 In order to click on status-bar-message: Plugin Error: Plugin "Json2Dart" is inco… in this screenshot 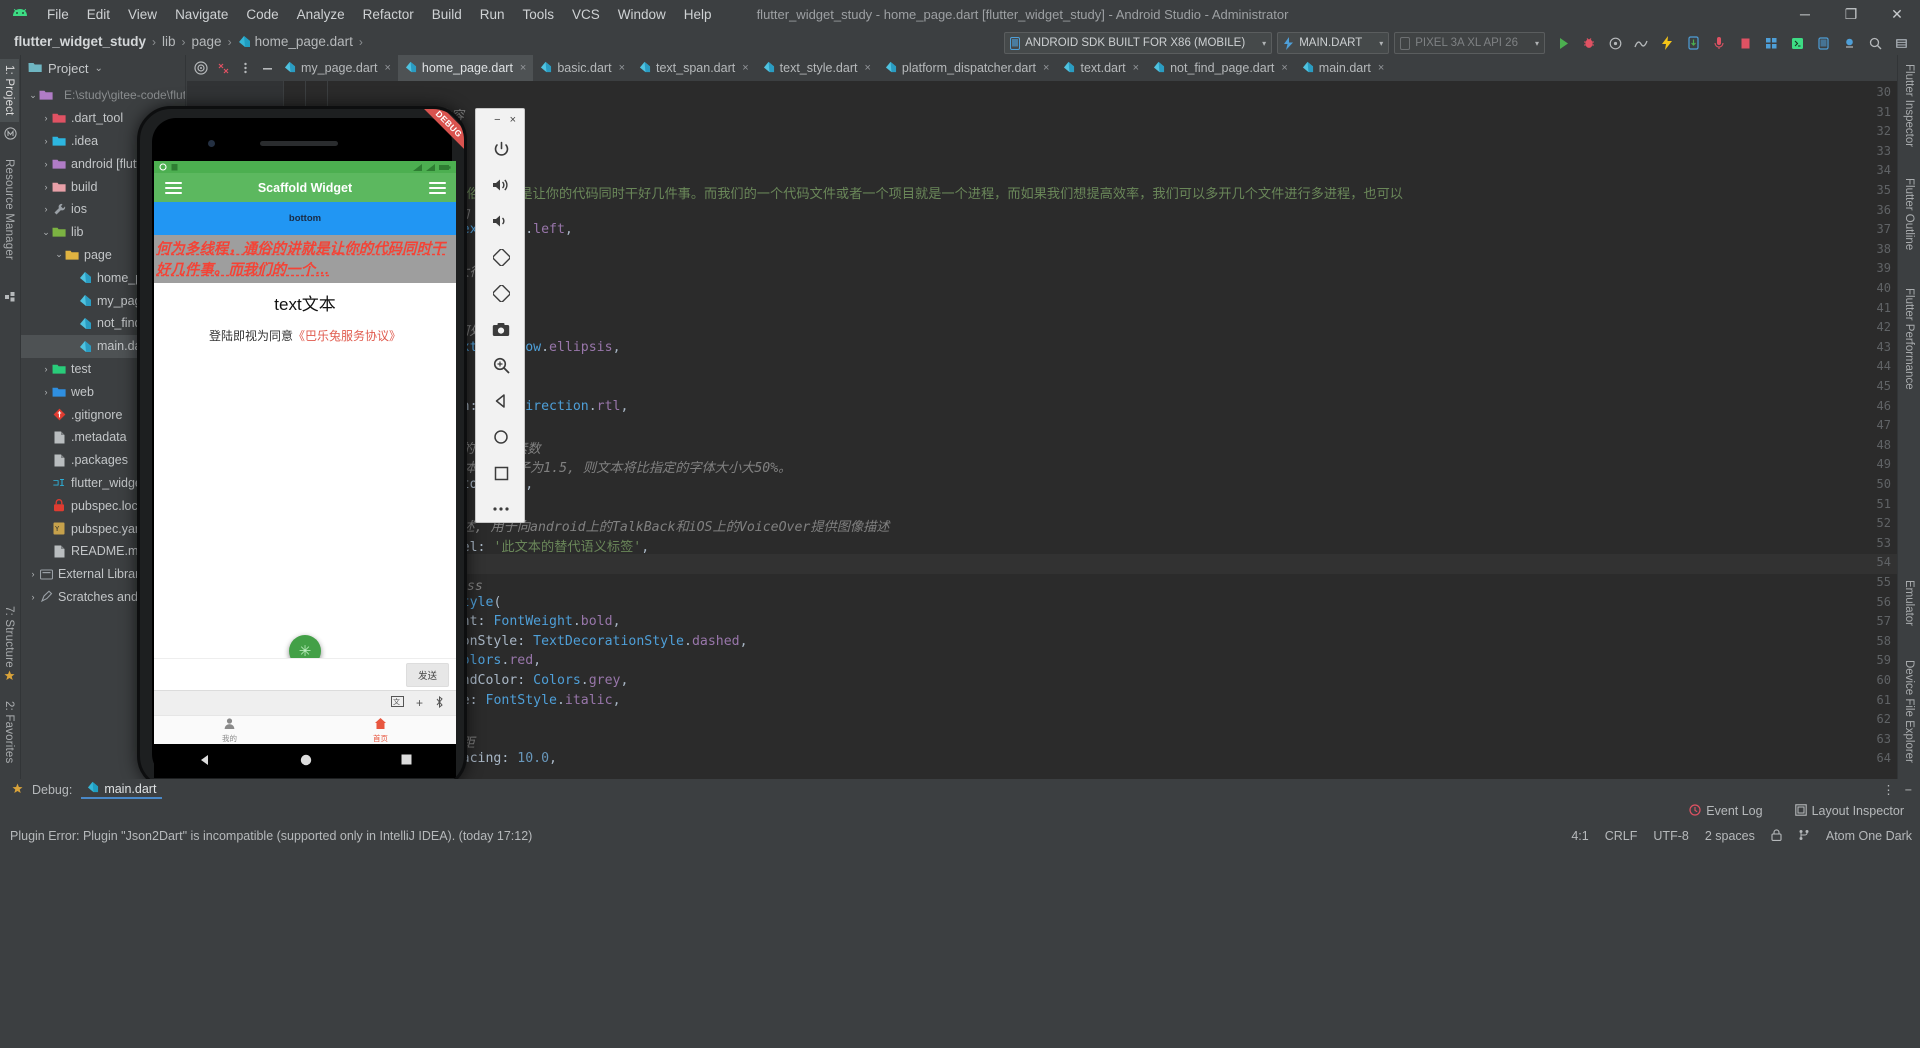, I will do `click(271, 836)`.